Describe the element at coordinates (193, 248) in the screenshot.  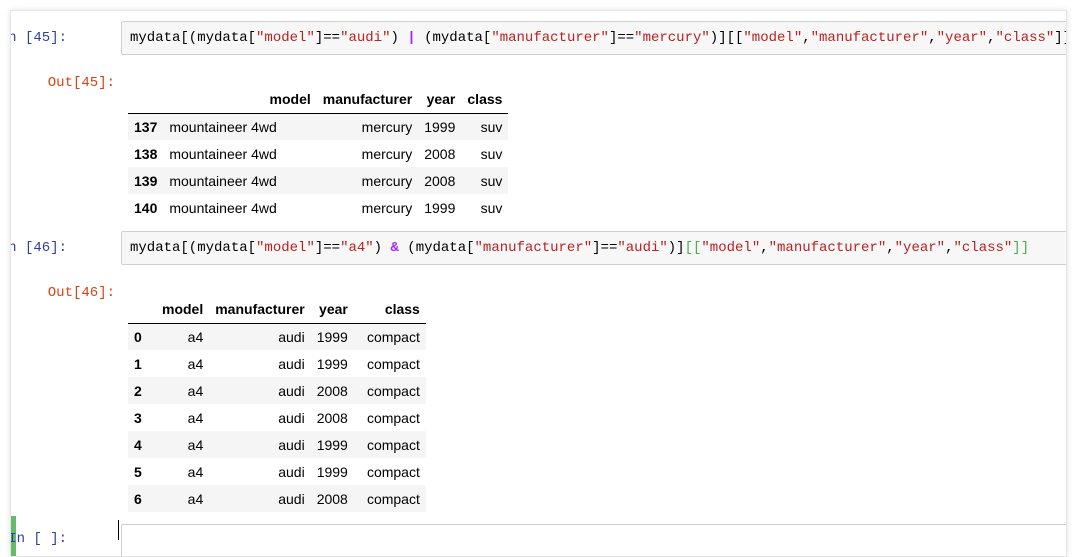
I see `code-token: mydata[(mydata[` at that location.